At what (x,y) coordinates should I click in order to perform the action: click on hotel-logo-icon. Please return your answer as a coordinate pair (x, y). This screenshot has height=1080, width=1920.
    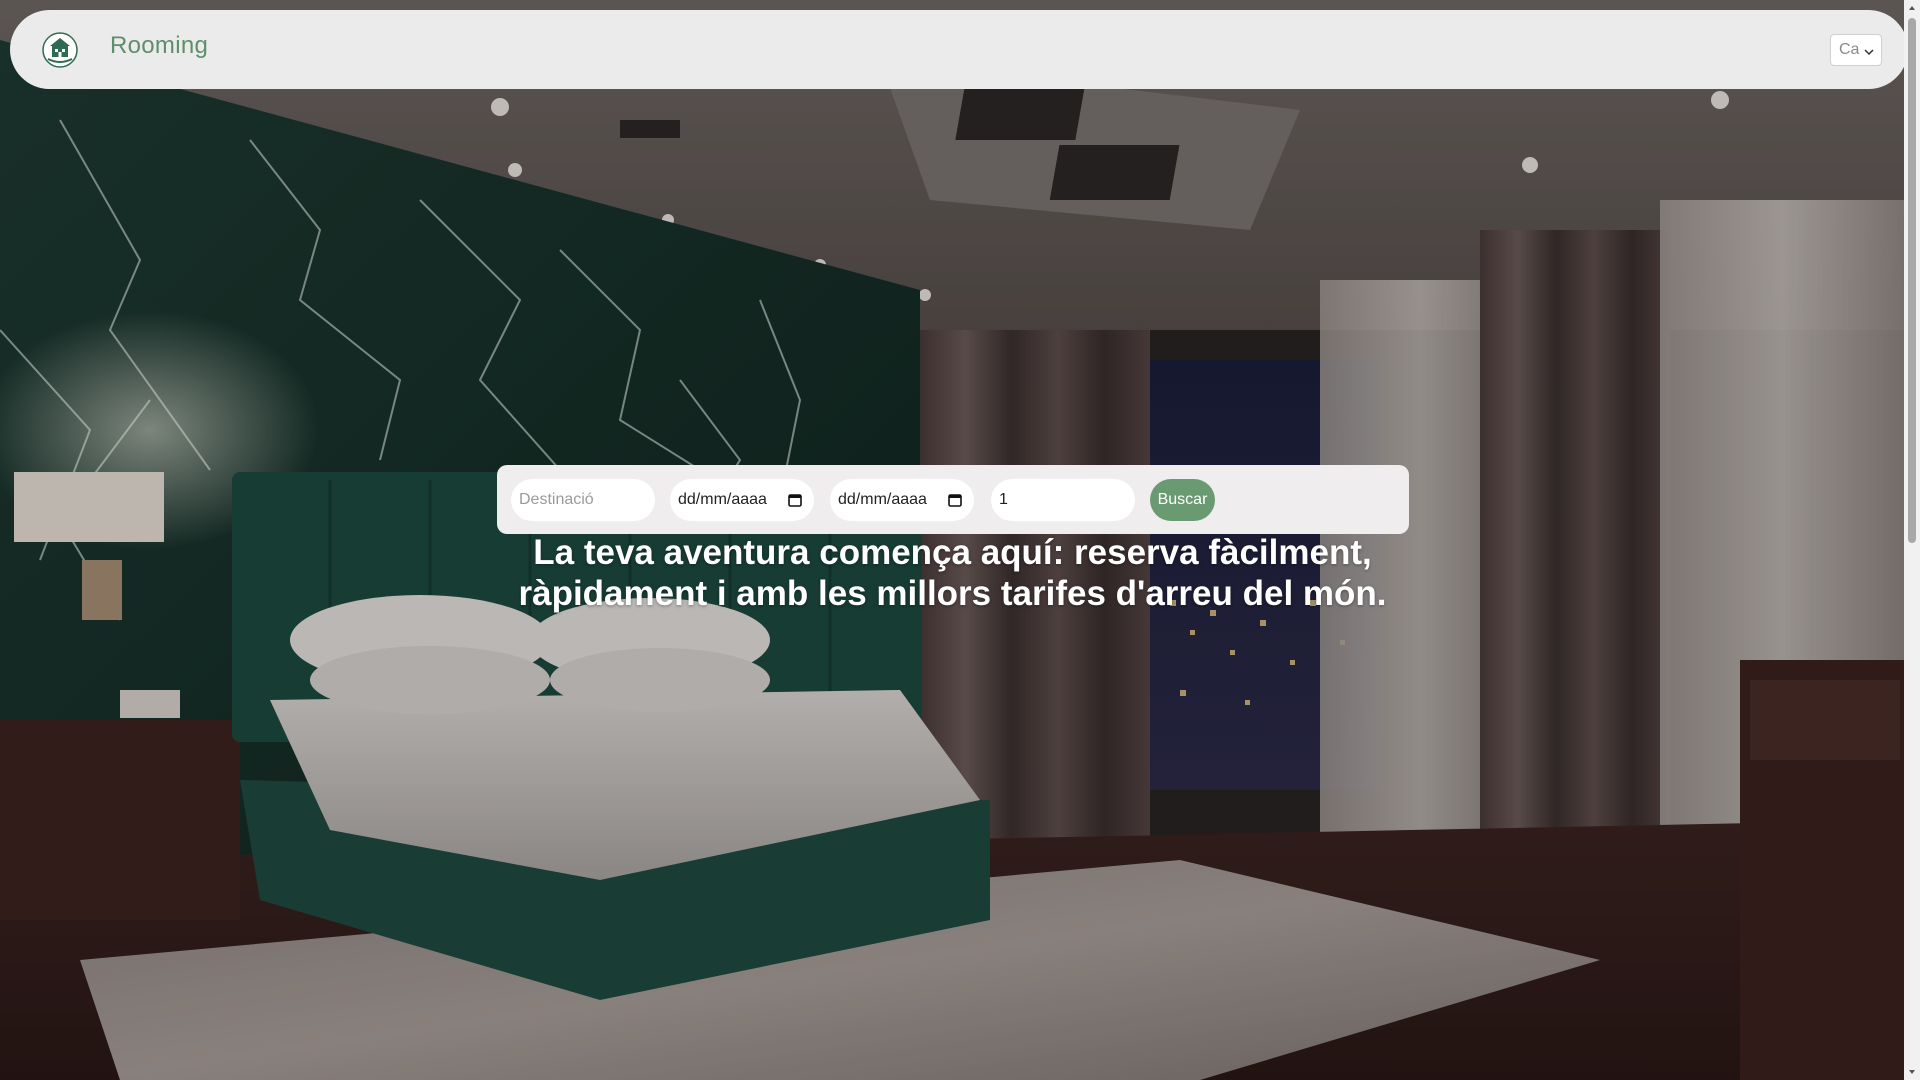
    Looking at the image, I should click on (60, 50).